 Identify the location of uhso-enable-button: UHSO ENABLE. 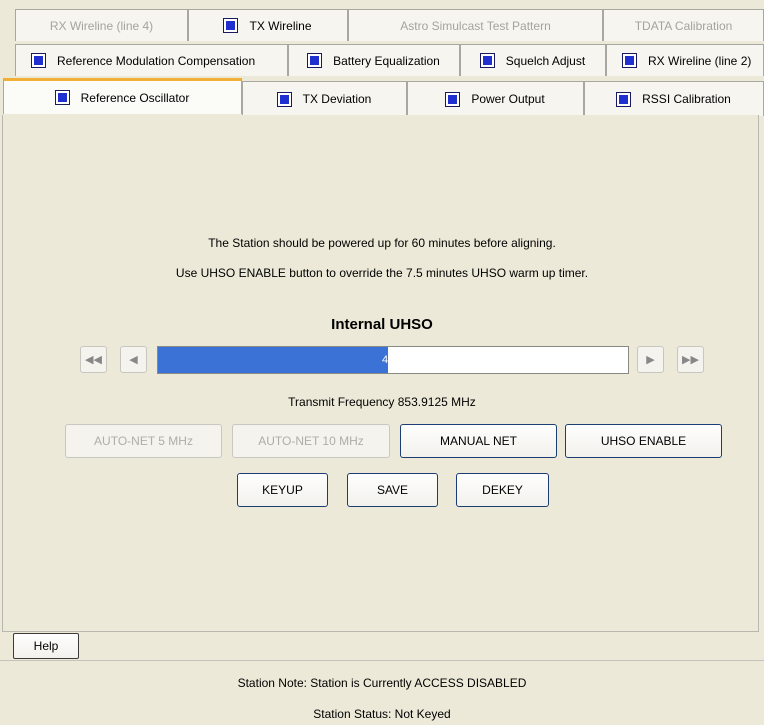
(643, 441).